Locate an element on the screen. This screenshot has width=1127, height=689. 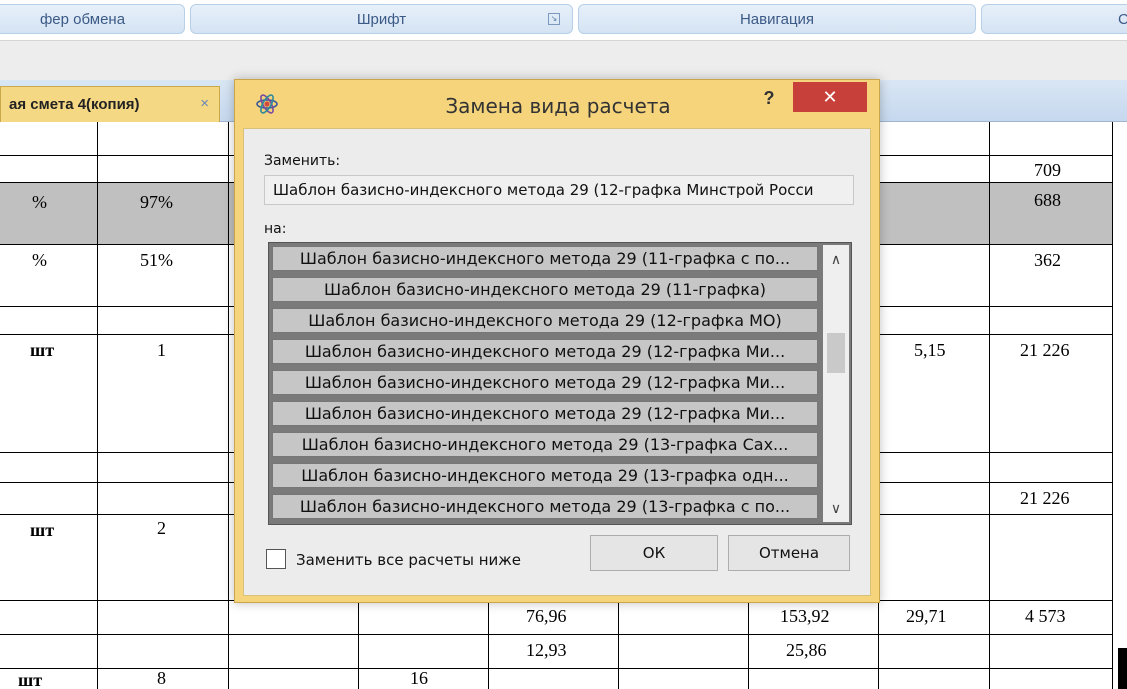
frame-edge is located at coordinates (1122, 668).